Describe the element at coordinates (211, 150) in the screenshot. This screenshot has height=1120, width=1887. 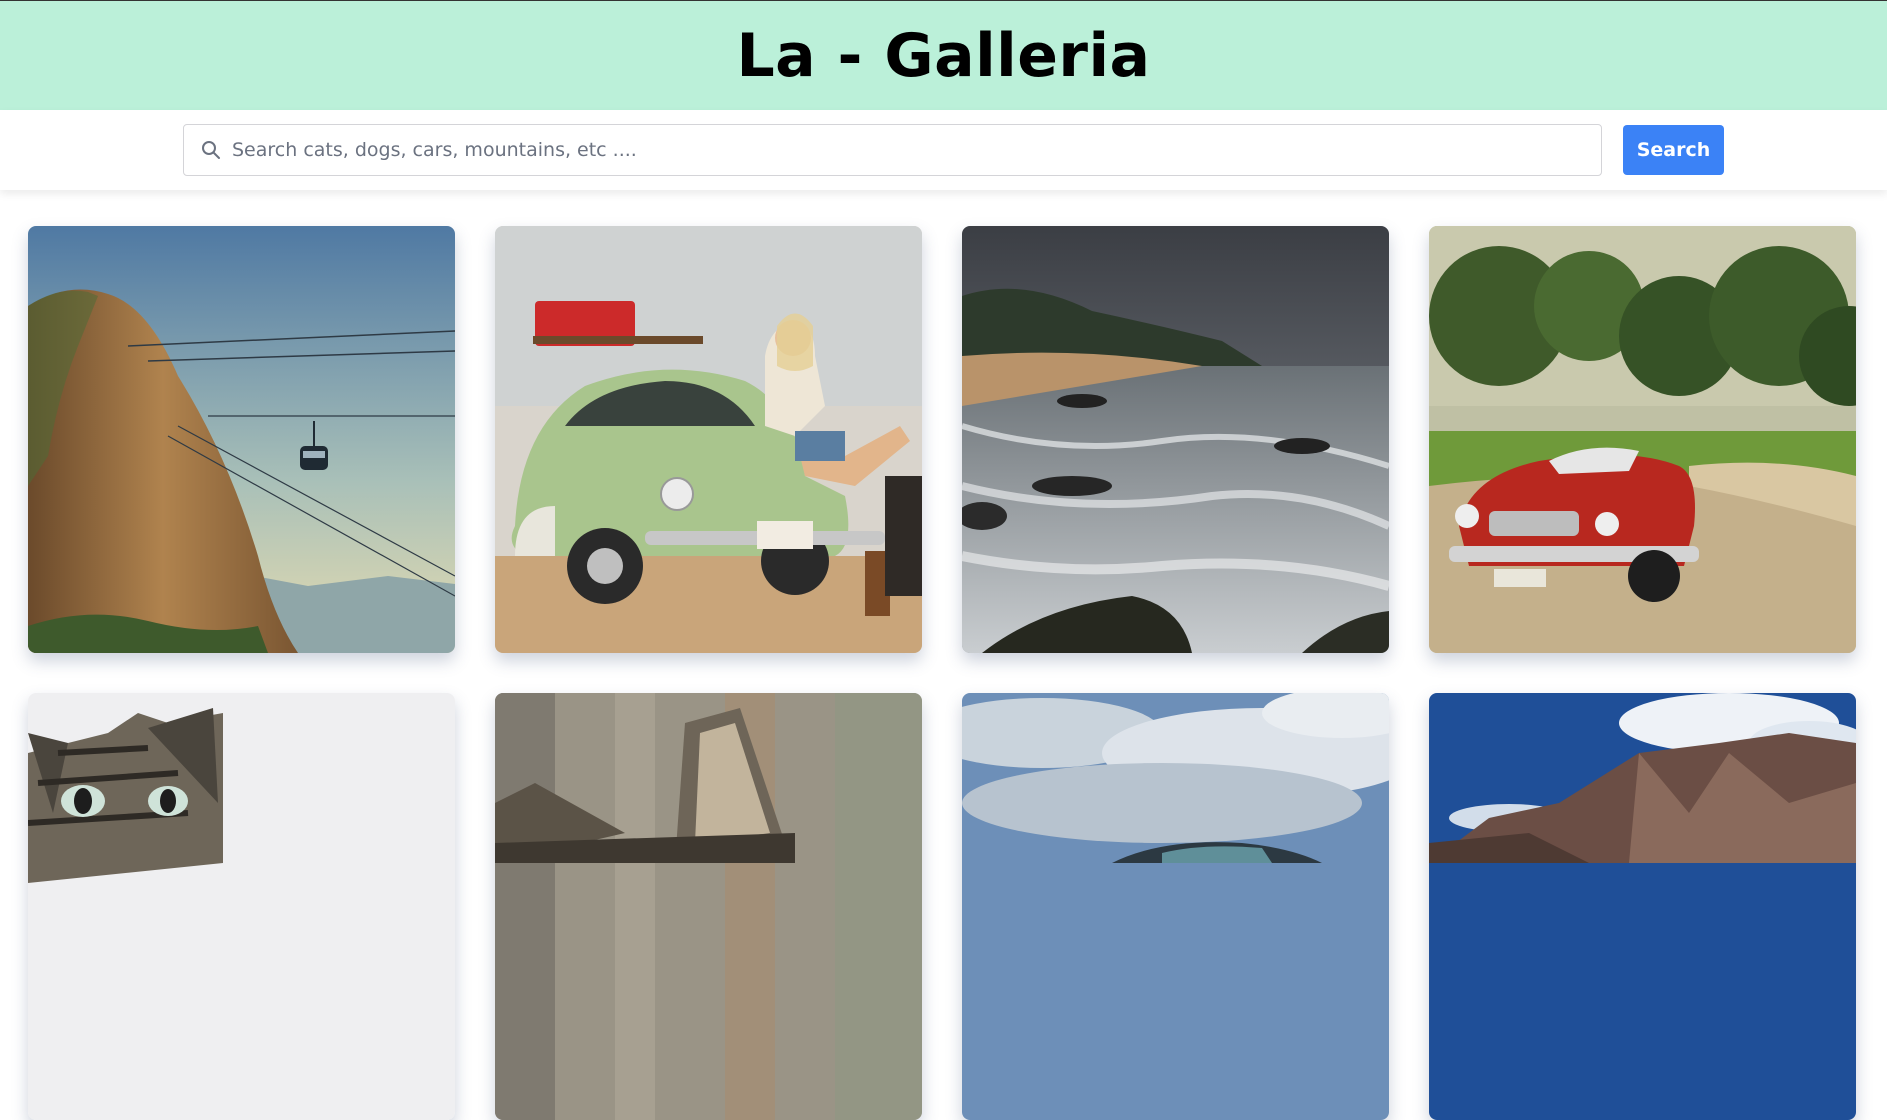
I see `search-icon` at that location.